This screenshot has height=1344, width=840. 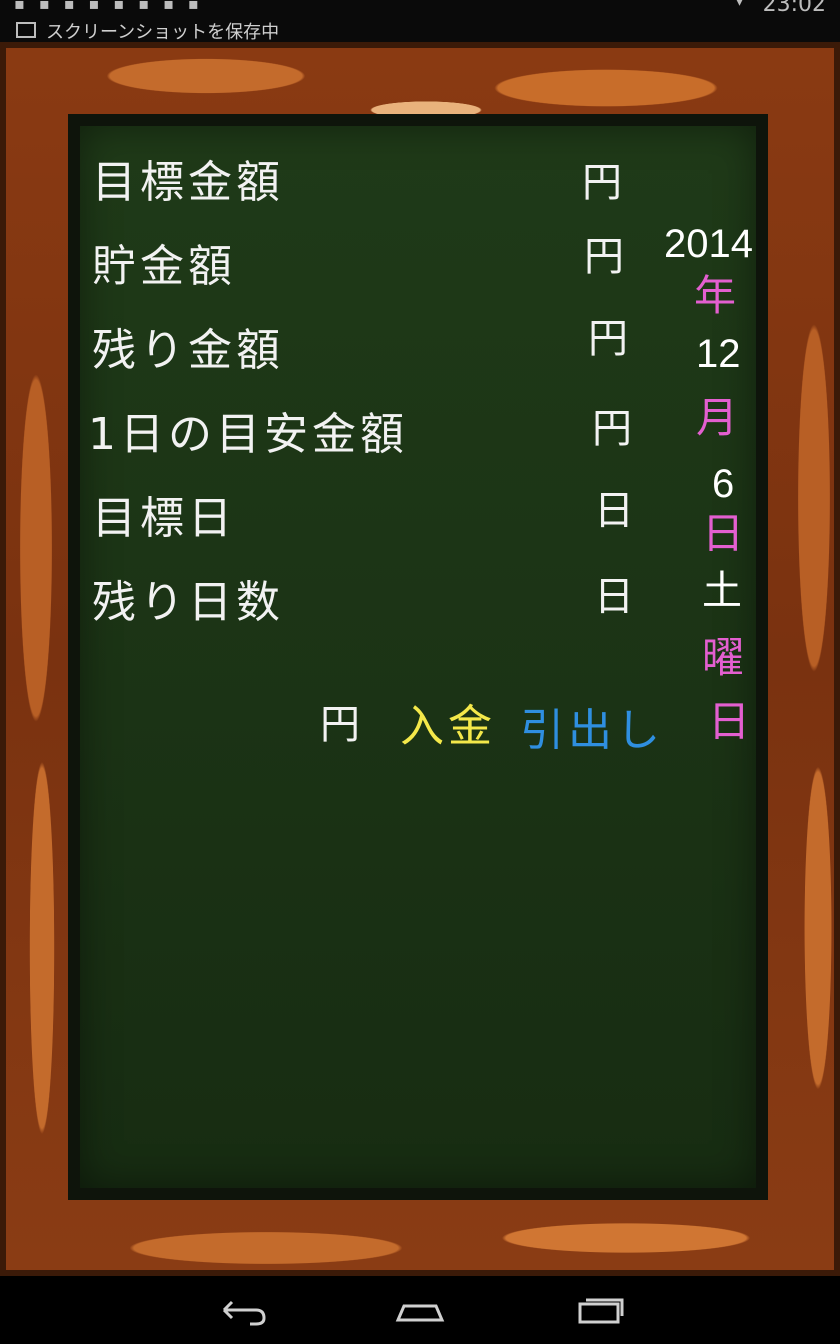 I want to click on date-month-suffix: 月, so click(x=717, y=417).